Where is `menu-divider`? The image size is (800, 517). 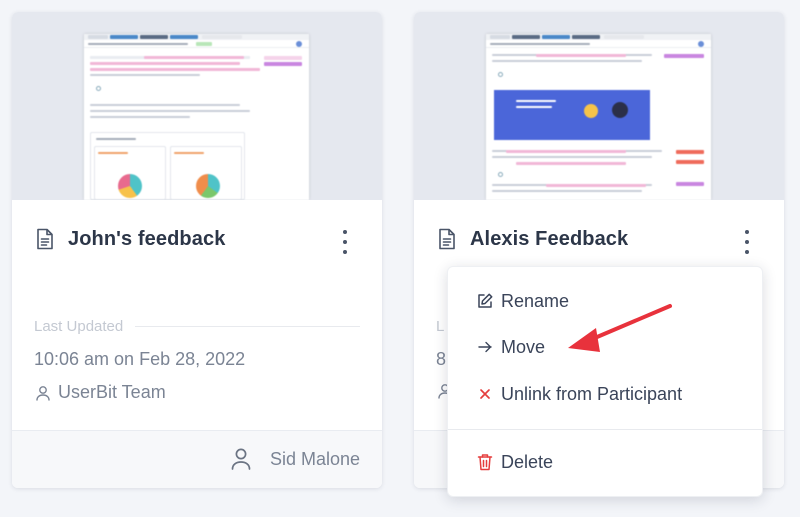
menu-divider is located at coordinates (605, 429).